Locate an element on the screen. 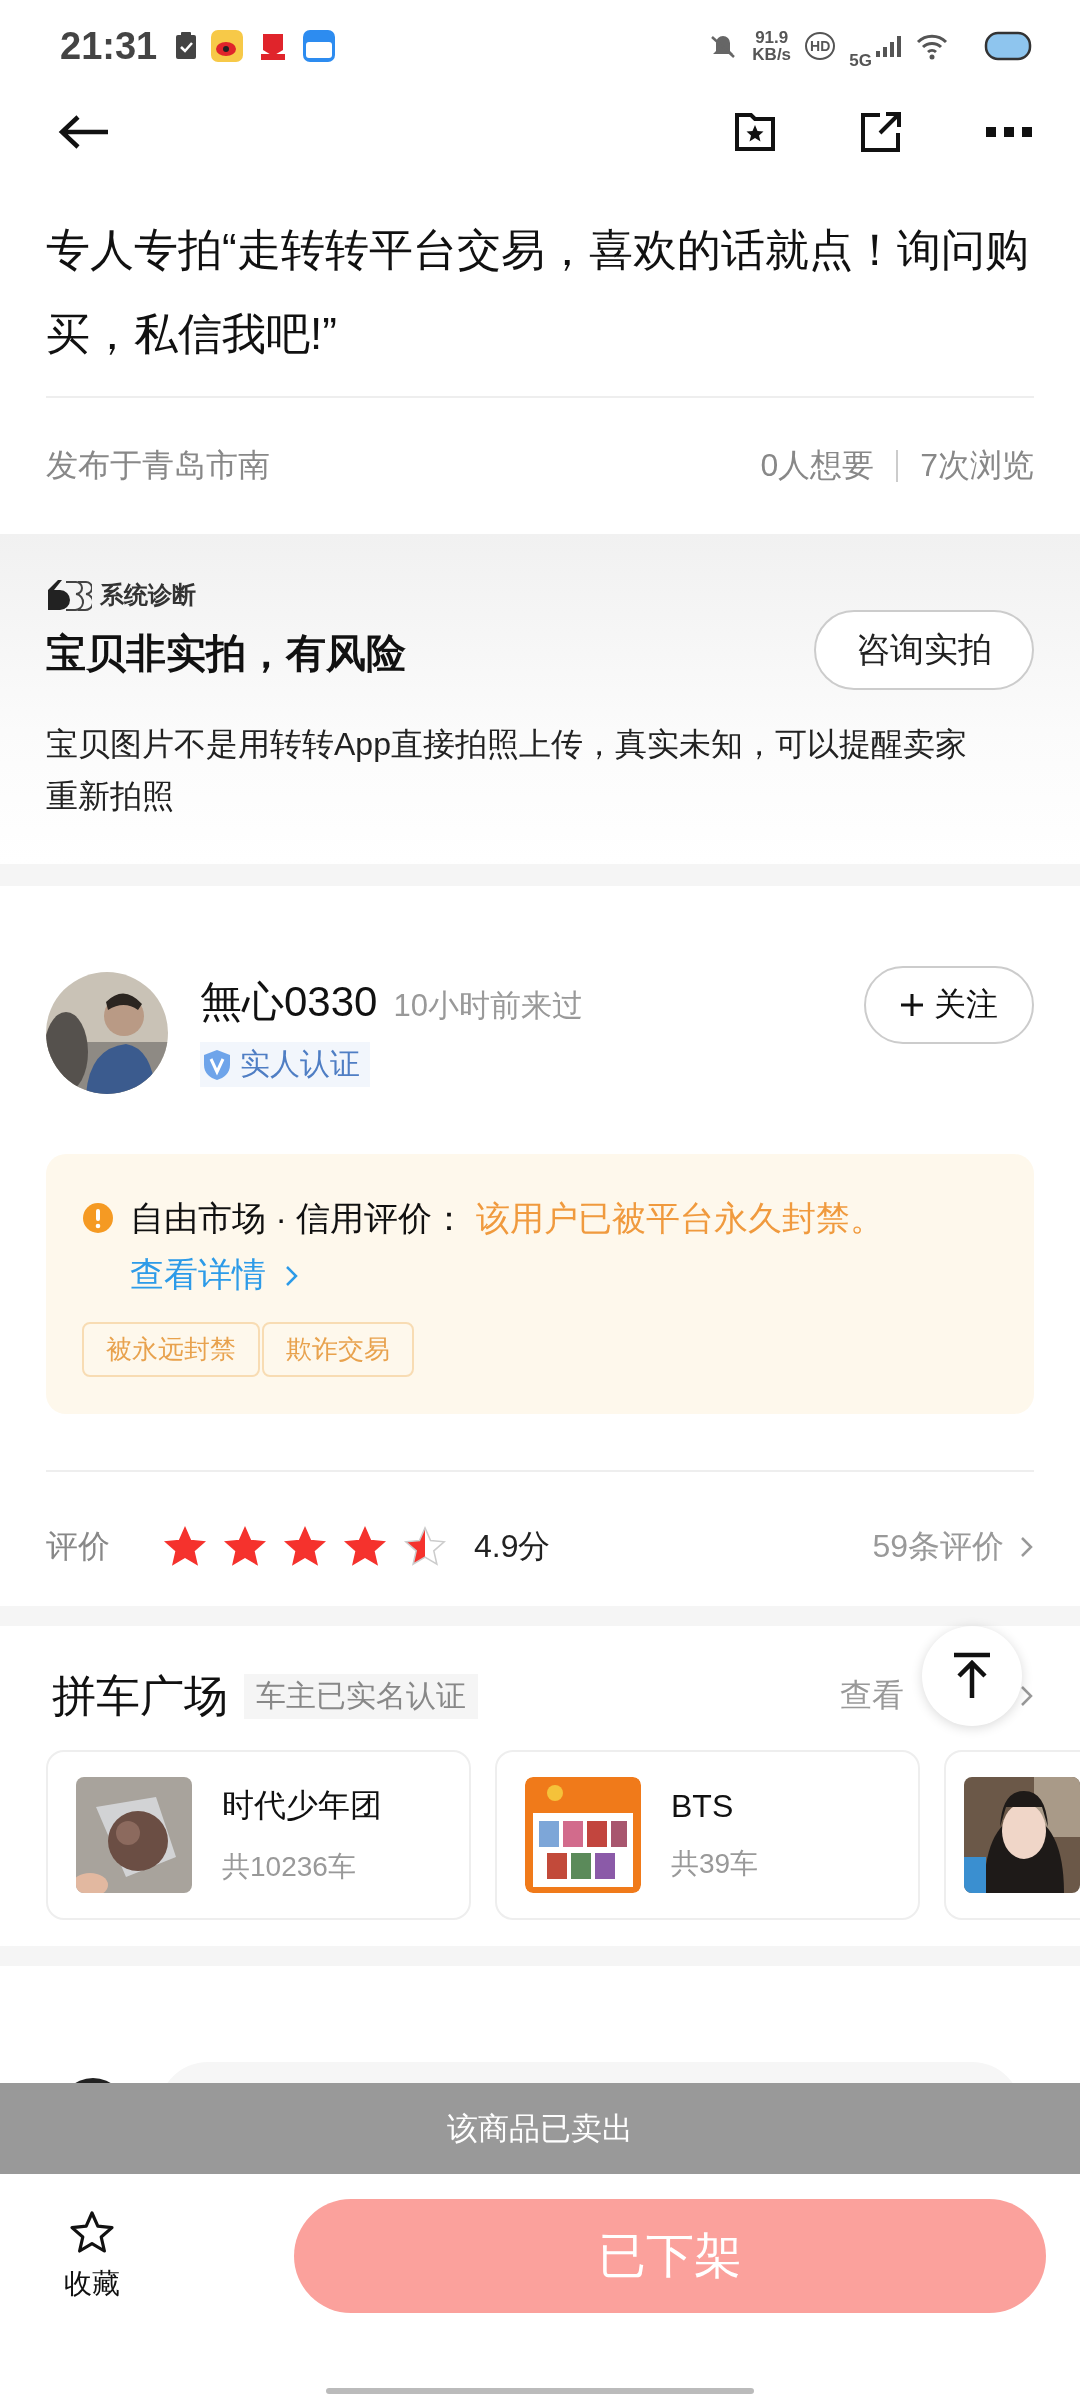  rating-score: 4.9分 is located at coordinates (512, 1546).